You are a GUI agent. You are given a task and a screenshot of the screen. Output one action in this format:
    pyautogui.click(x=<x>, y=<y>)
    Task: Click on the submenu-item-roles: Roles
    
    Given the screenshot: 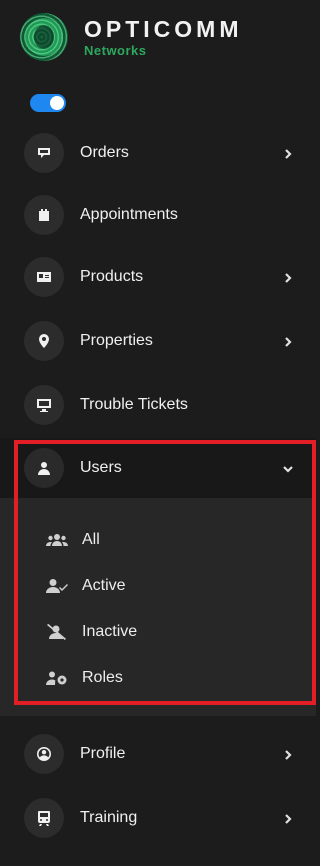 What is the action you would take?
    pyautogui.click(x=158, y=678)
    